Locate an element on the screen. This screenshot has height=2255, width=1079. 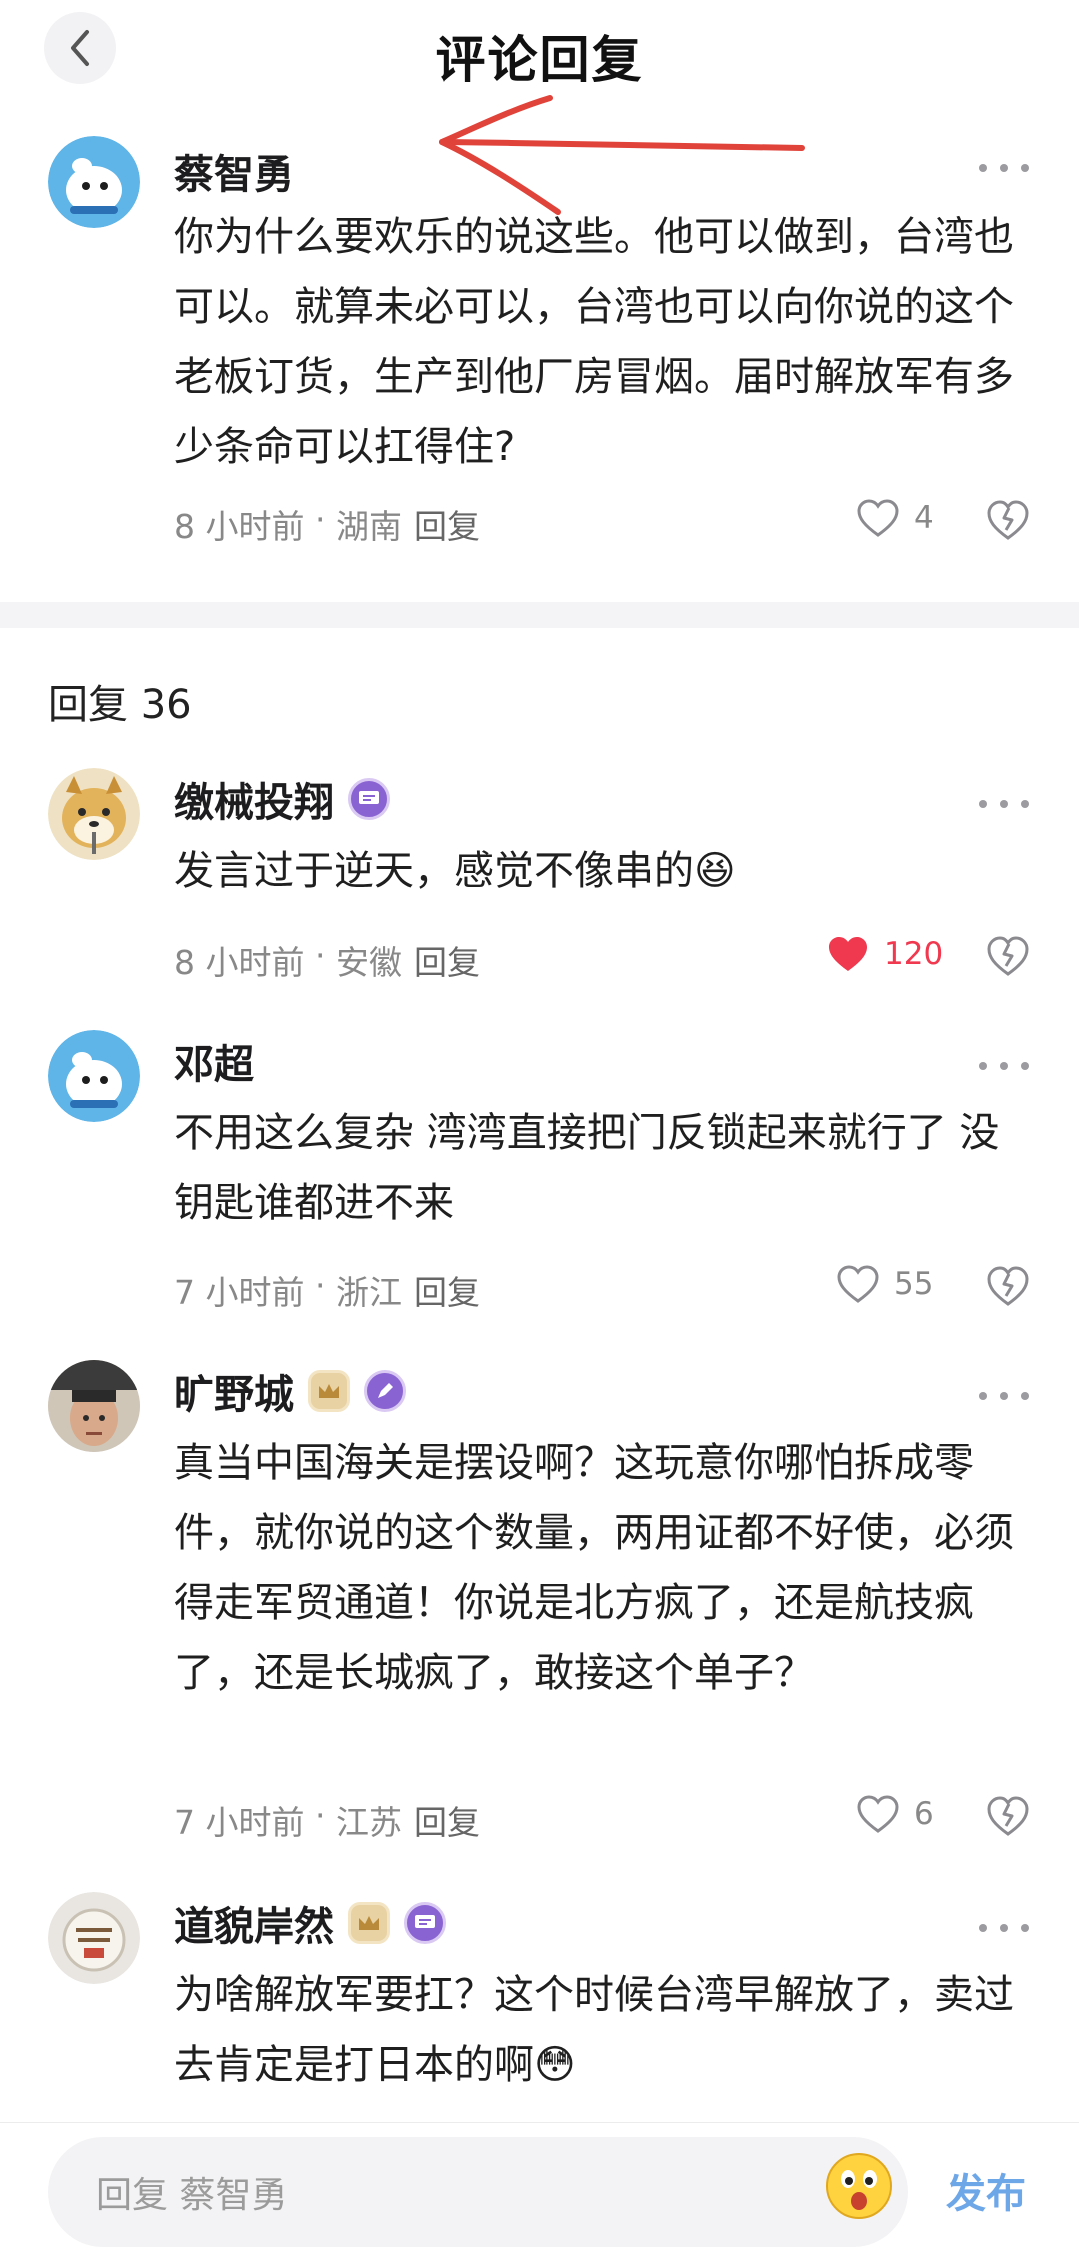
reply-input-placeholder: 回复 蔡智勇 is located at coordinates (192, 2195).